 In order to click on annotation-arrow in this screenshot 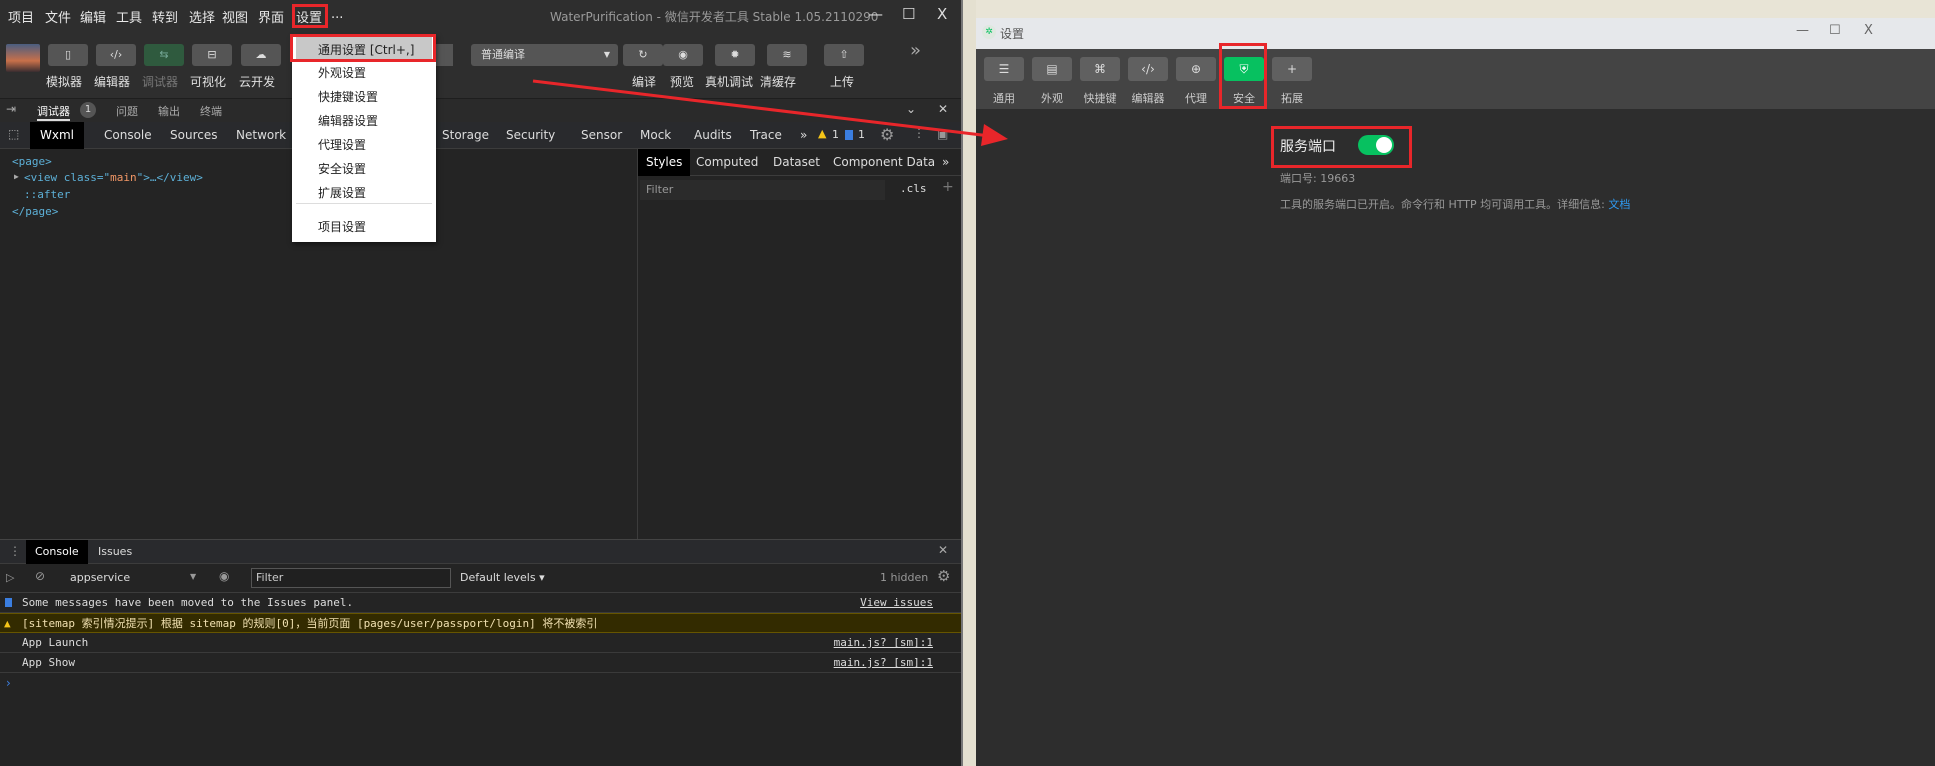, I will do `click(770, 112)`.